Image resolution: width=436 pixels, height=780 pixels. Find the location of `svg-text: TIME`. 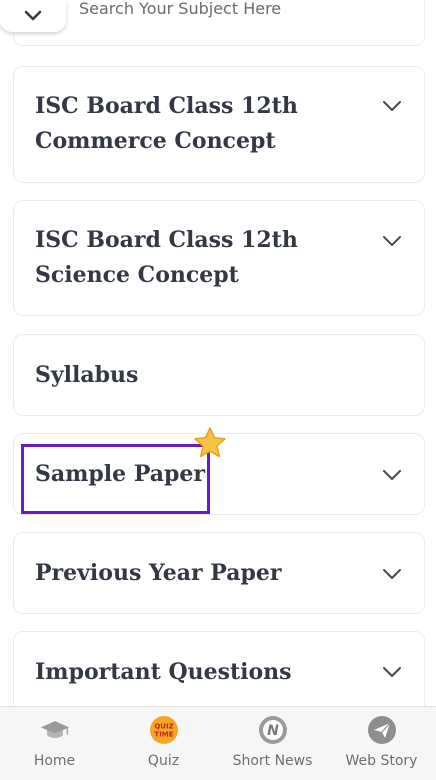

svg-text: TIME is located at coordinates (163, 735).